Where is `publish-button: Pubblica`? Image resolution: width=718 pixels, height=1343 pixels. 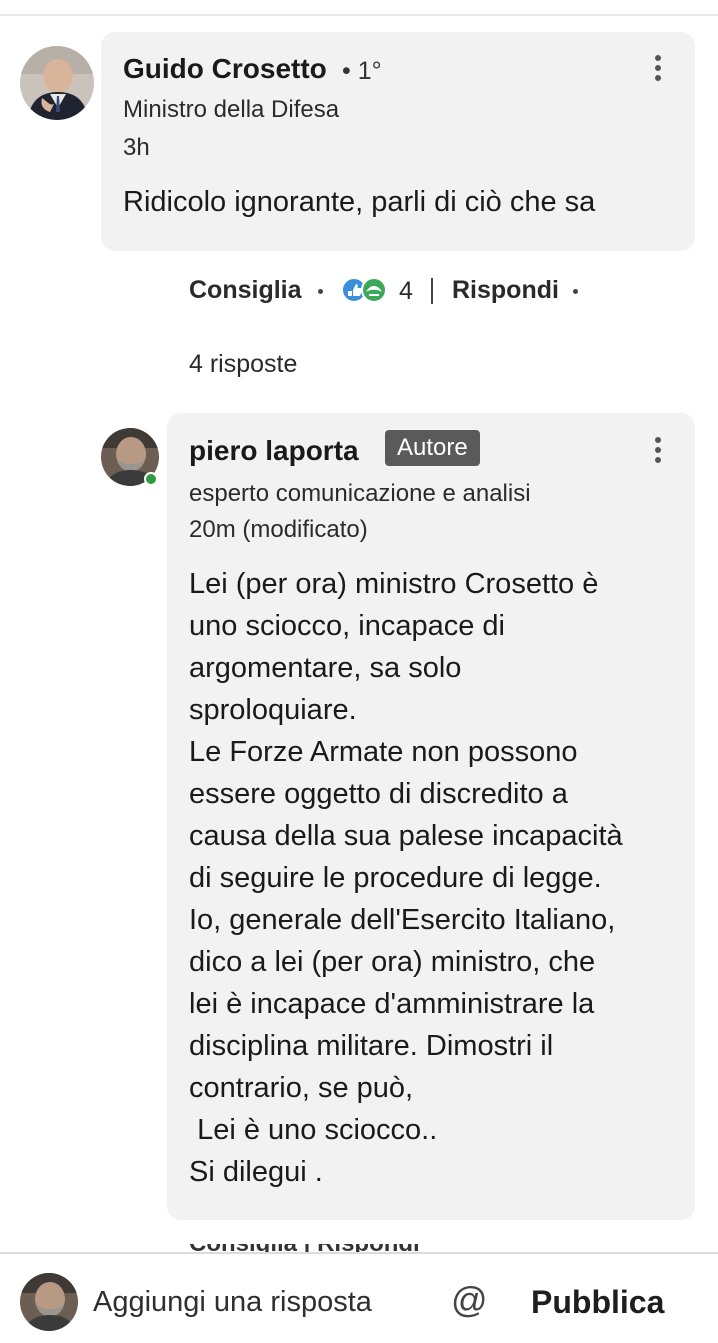 publish-button: Pubblica is located at coordinates (597, 1302).